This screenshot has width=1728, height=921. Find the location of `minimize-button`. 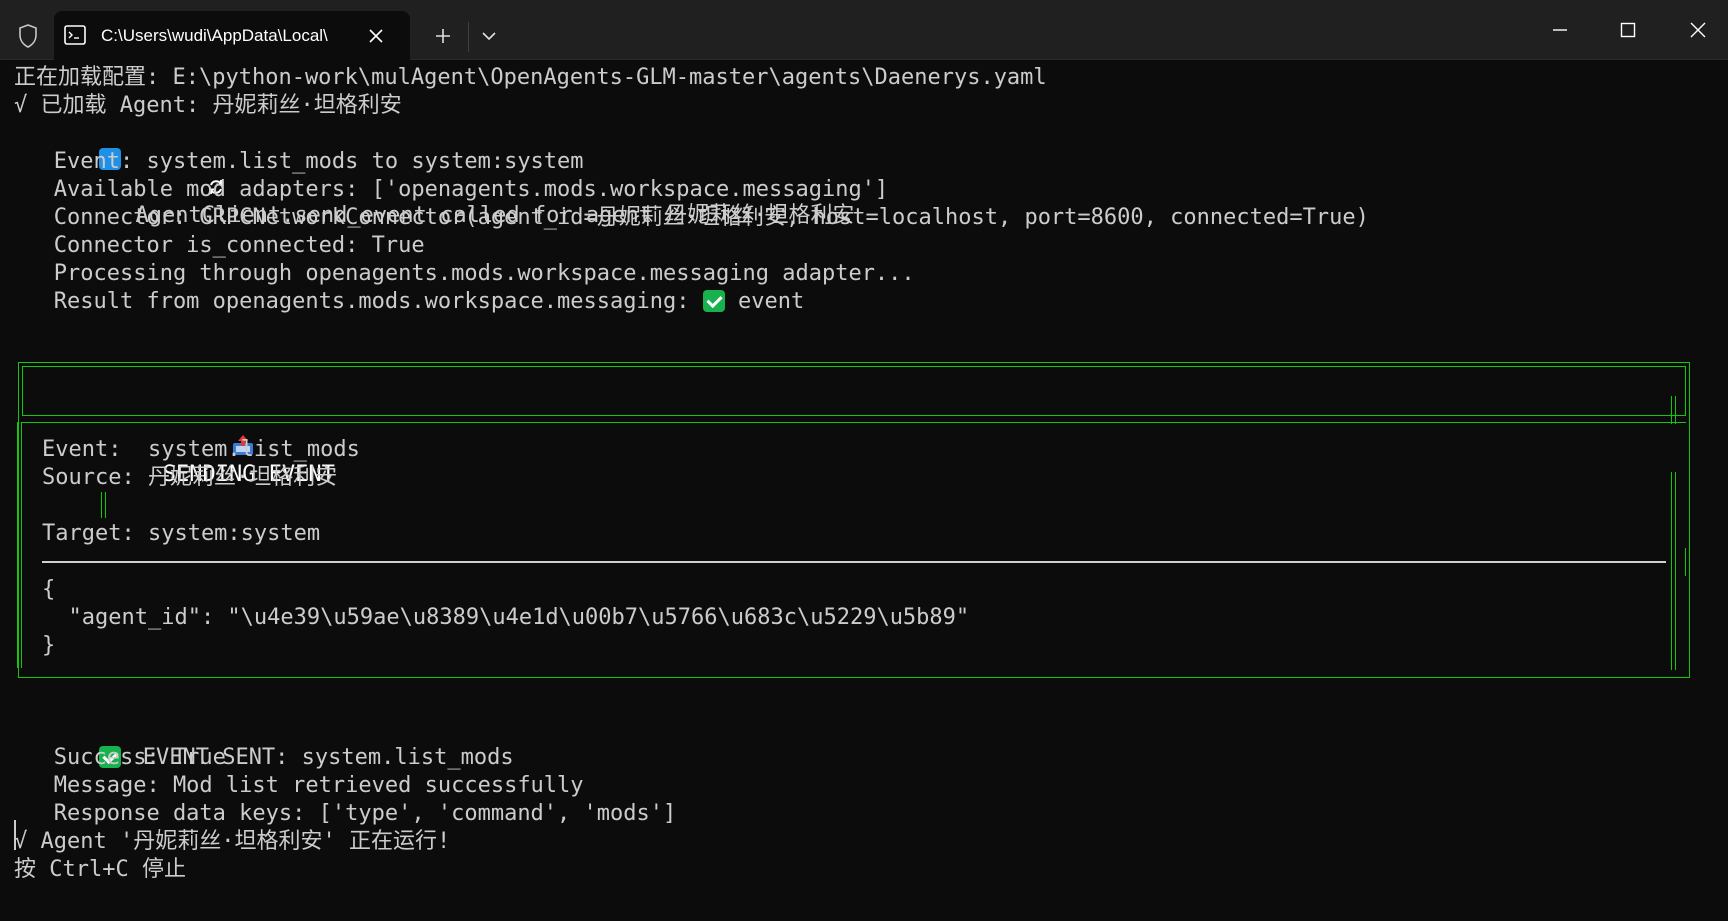

minimize-button is located at coordinates (1560, 30).